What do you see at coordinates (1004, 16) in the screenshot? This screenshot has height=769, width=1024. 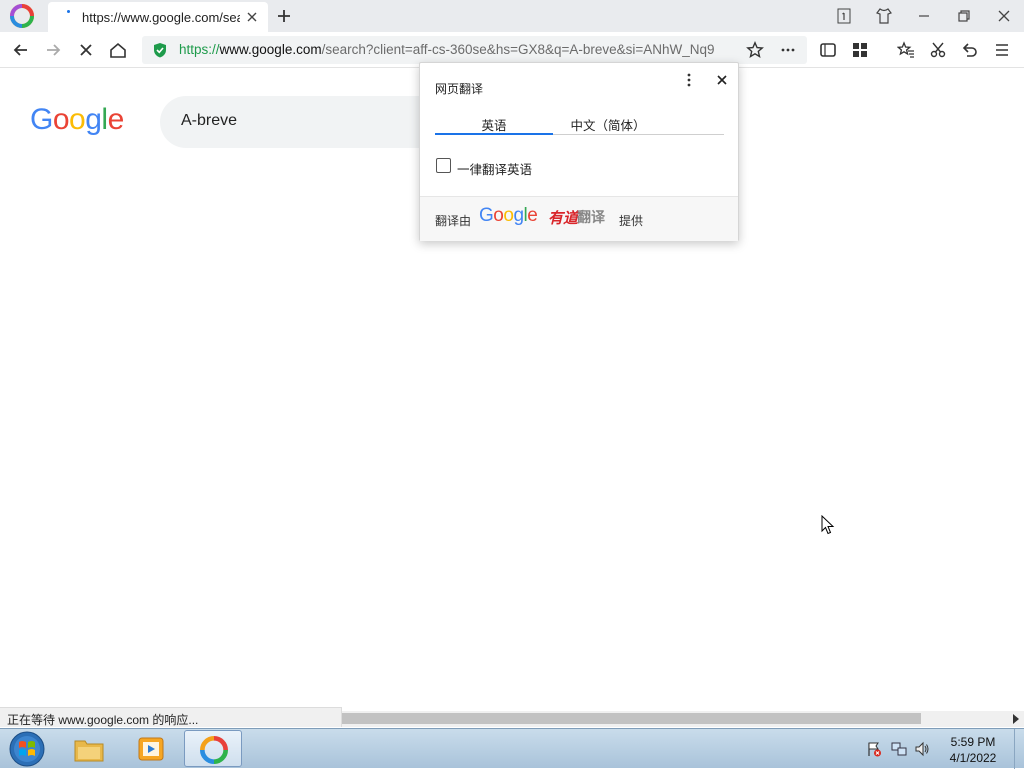 I see `close-window-icon` at bounding box center [1004, 16].